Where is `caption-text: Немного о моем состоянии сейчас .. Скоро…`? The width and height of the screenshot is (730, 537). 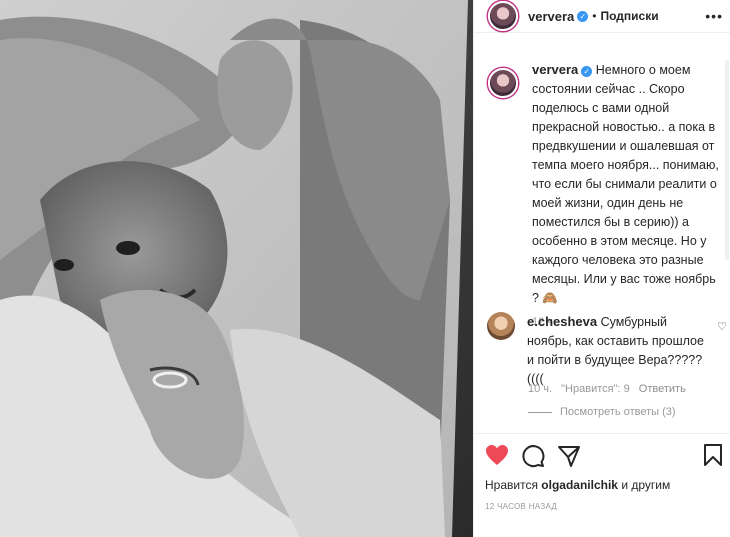 caption-text: Немного о моем состоянии сейчас .. Скоро… is located at coordinates (625, 184).